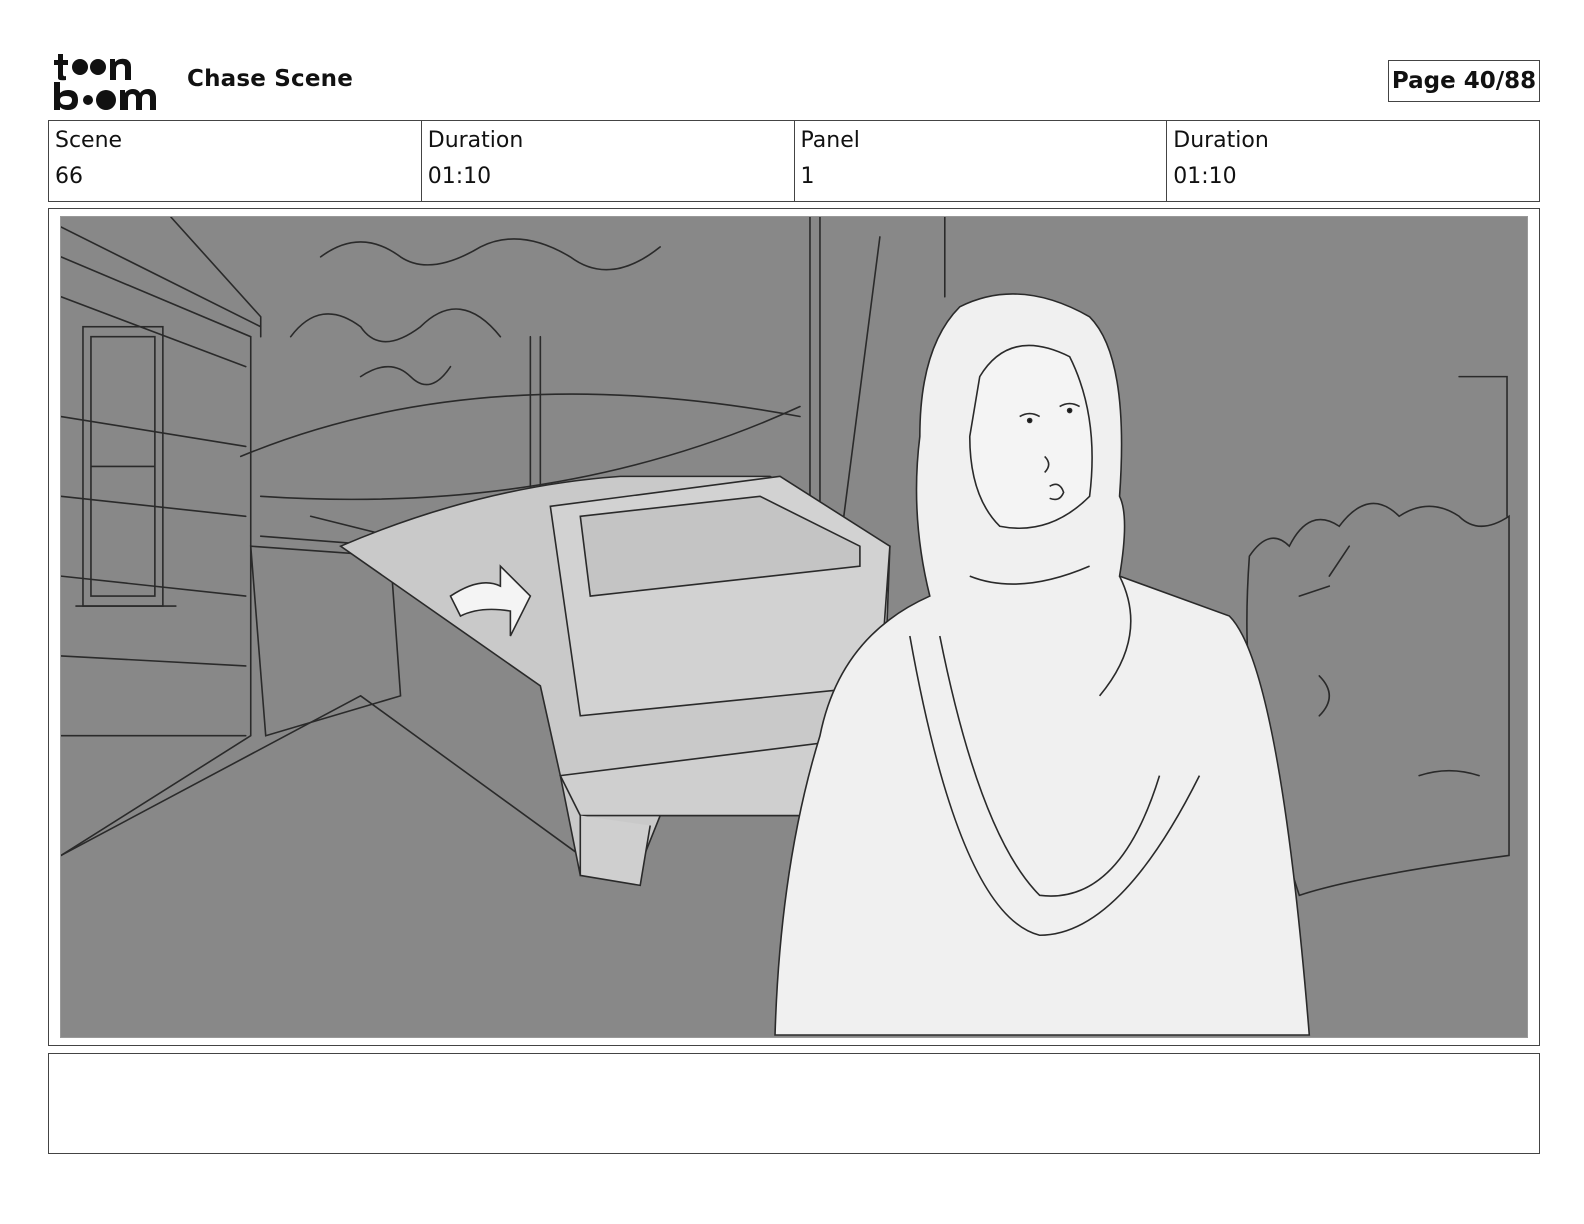 The width and height of the screenshot is (1584, 1224). What do you see at coordinates (1464, 81) in the screenshot?
I see `page-indicator: Page 40/88` at bounding box center [1464, 81].